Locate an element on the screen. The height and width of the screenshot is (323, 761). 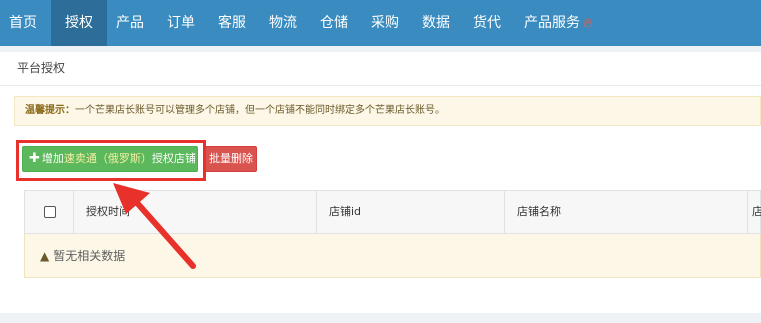
fire-icon: 🔥︎ is located at coordinates (588, 23).